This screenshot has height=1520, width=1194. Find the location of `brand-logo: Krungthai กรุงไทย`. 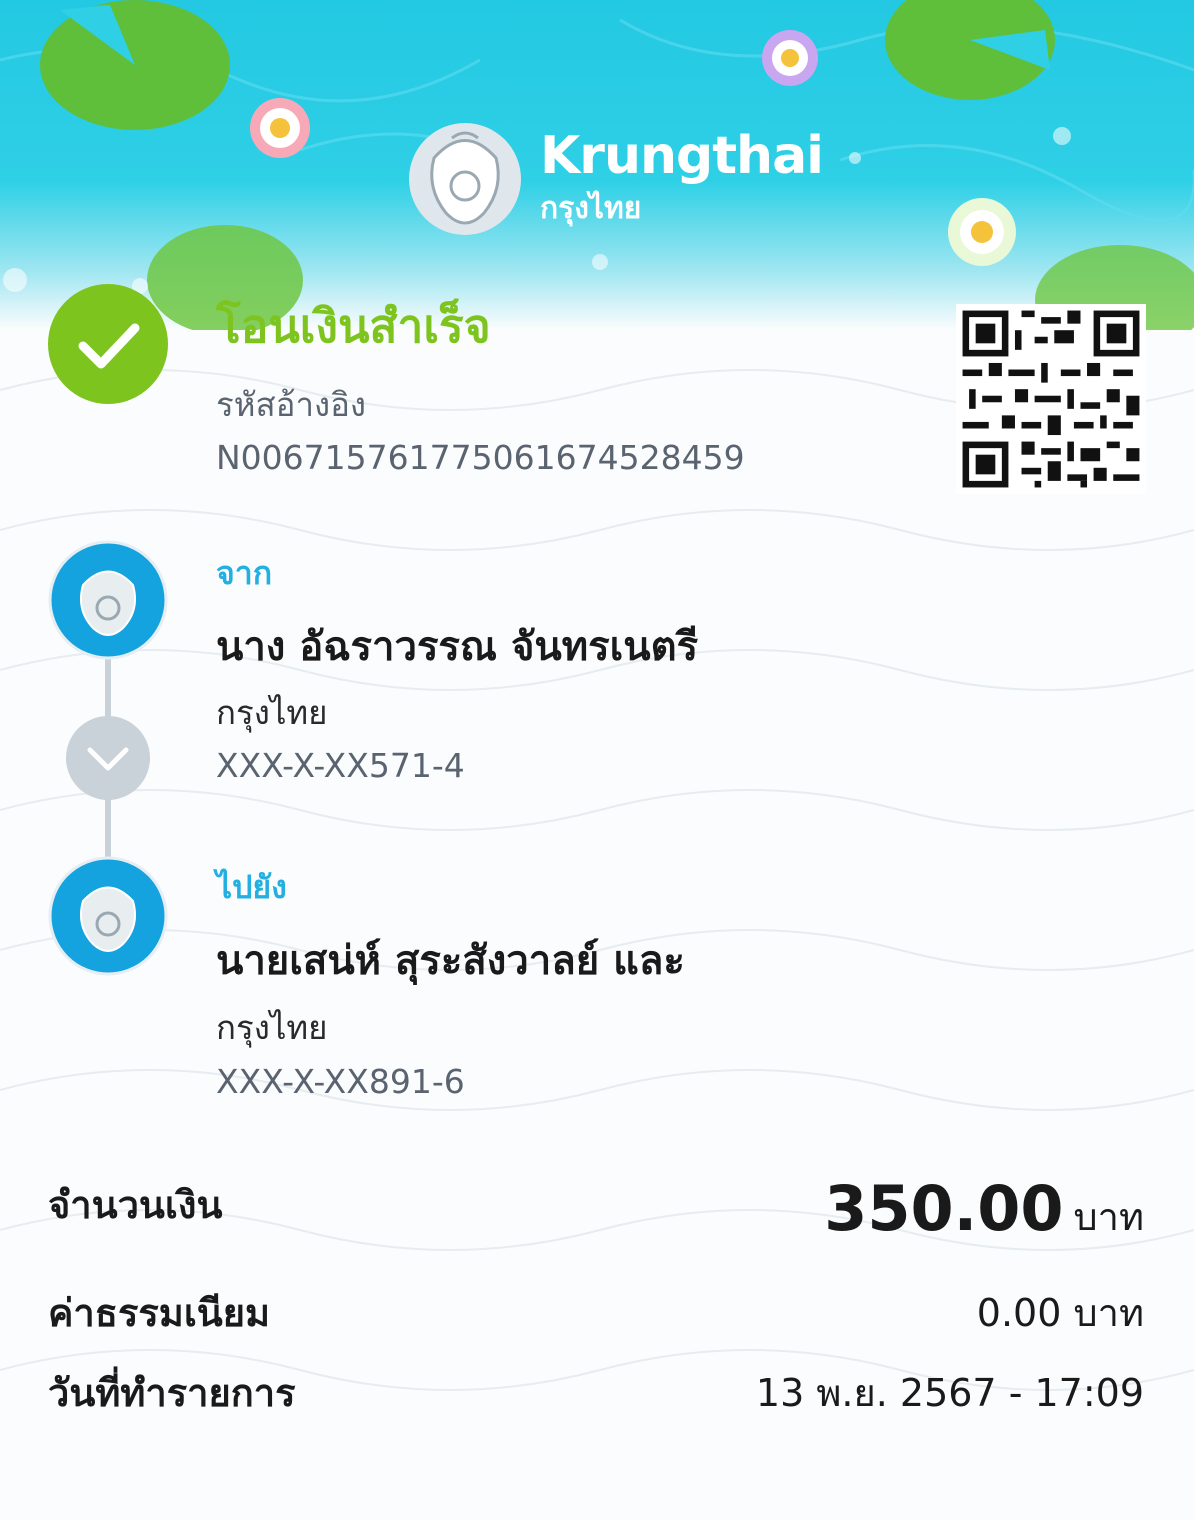

brand-logo: Krungthai กรุงไทย is located at coordinates (682, 176).